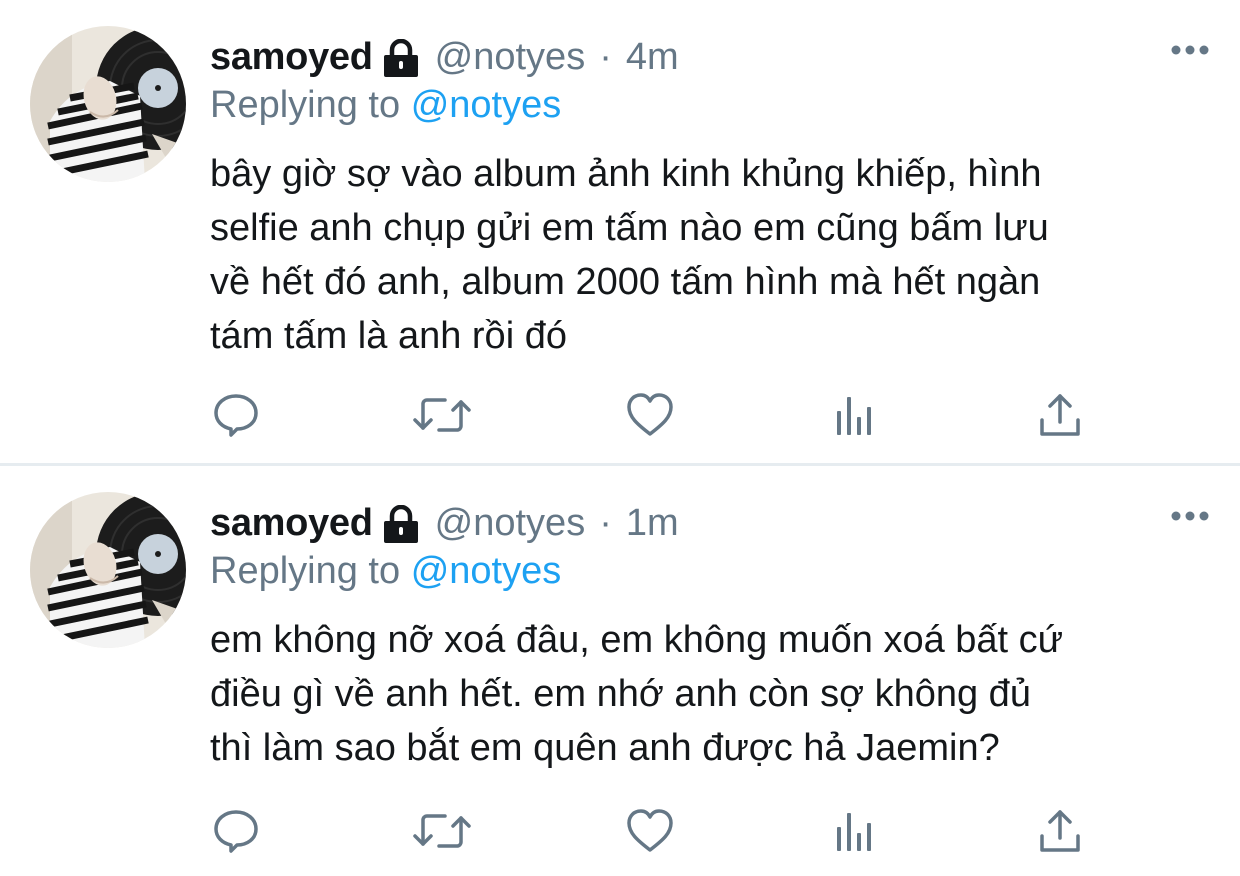 This screenshot has width=1240, height=876. I want to click on tweet-header: samoyed @notyes · 4m, so click(444, 57).